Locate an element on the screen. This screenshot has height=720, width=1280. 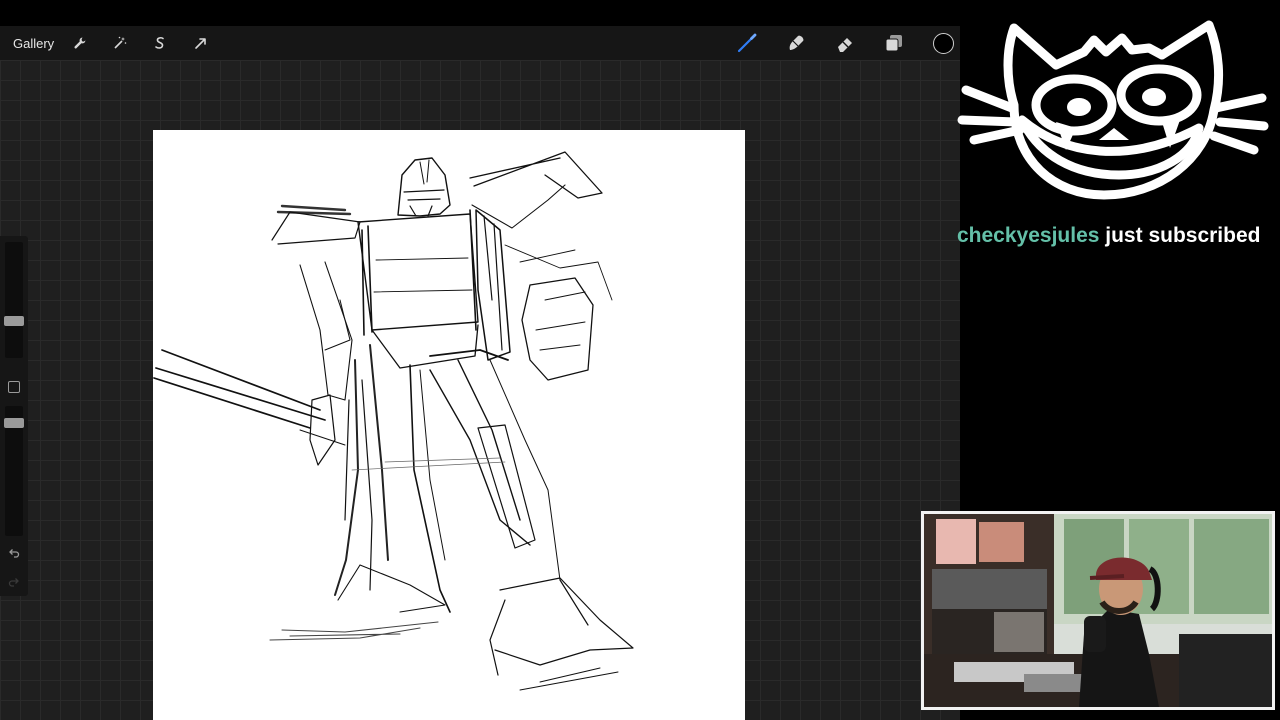
left-sidebar is located at coordinates (14, 416).